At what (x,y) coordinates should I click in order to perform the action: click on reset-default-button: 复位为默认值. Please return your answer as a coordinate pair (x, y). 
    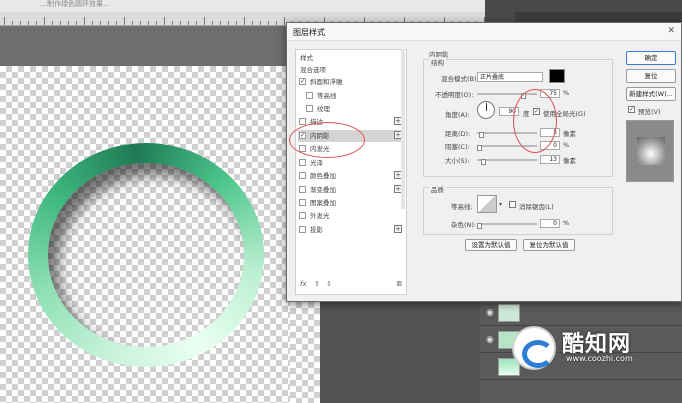
    Looking at the image, I should click on (549, 245).